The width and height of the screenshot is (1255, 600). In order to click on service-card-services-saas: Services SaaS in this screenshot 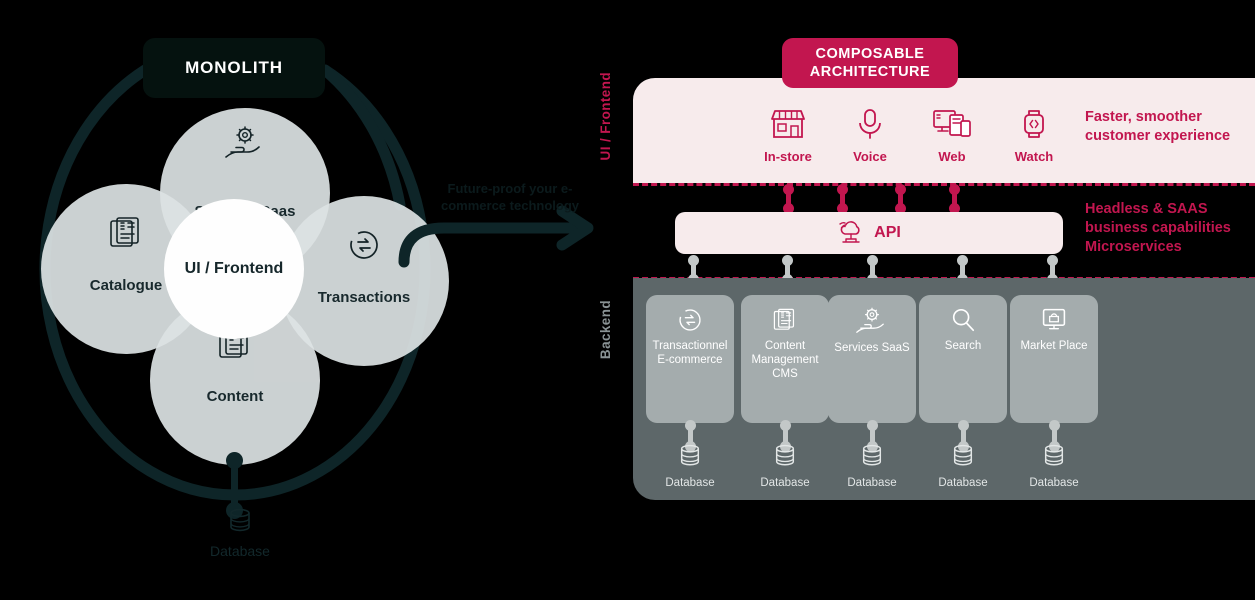, I will do `click(872, 359)`.